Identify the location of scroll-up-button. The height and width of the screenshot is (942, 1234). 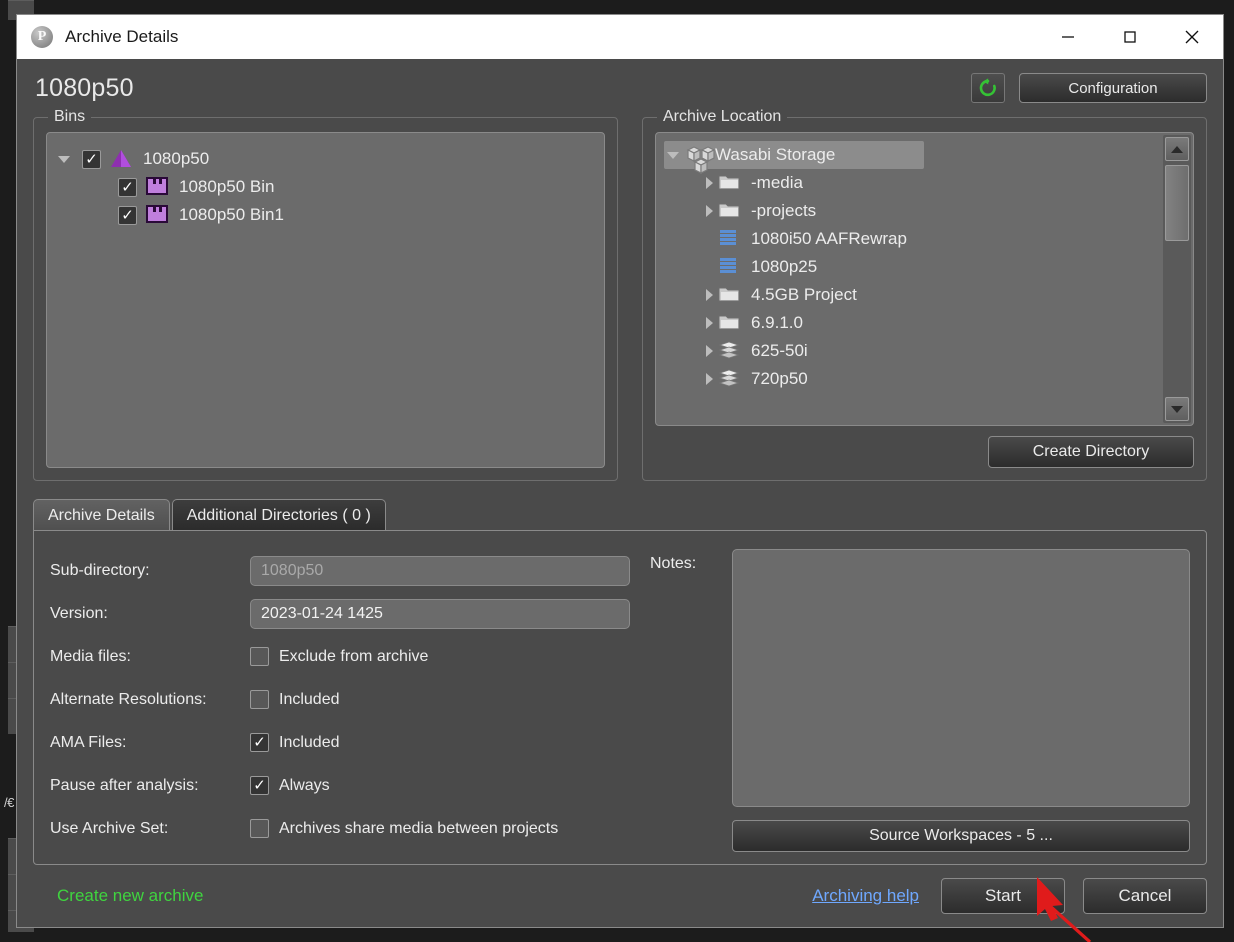
(1177, 149).